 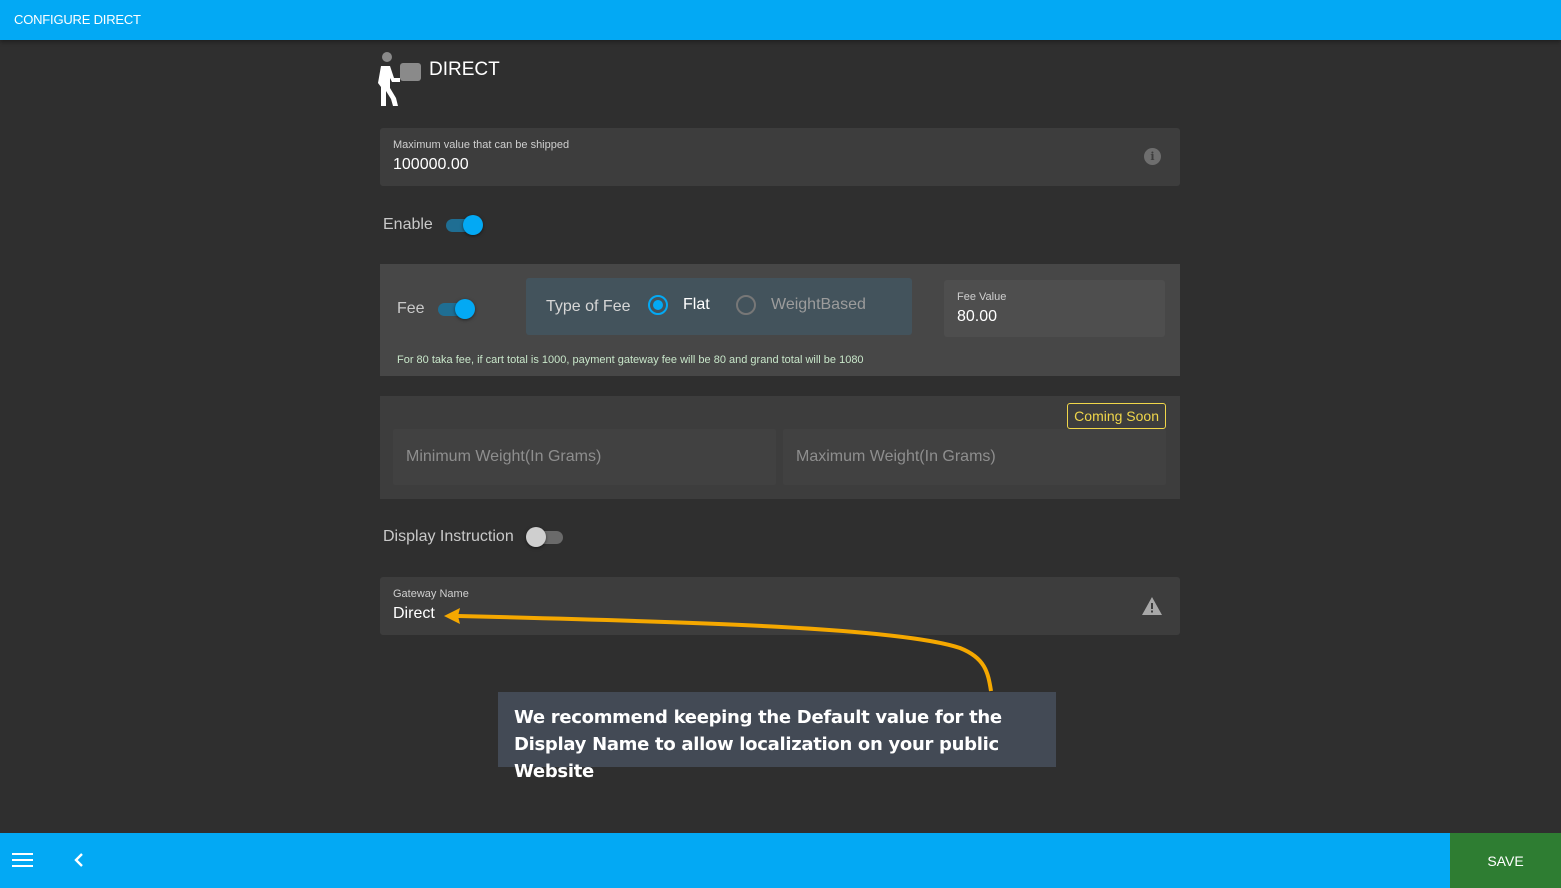 I want to click on max-shippable-value-input: 100000.00, so click(x=431, y=165).